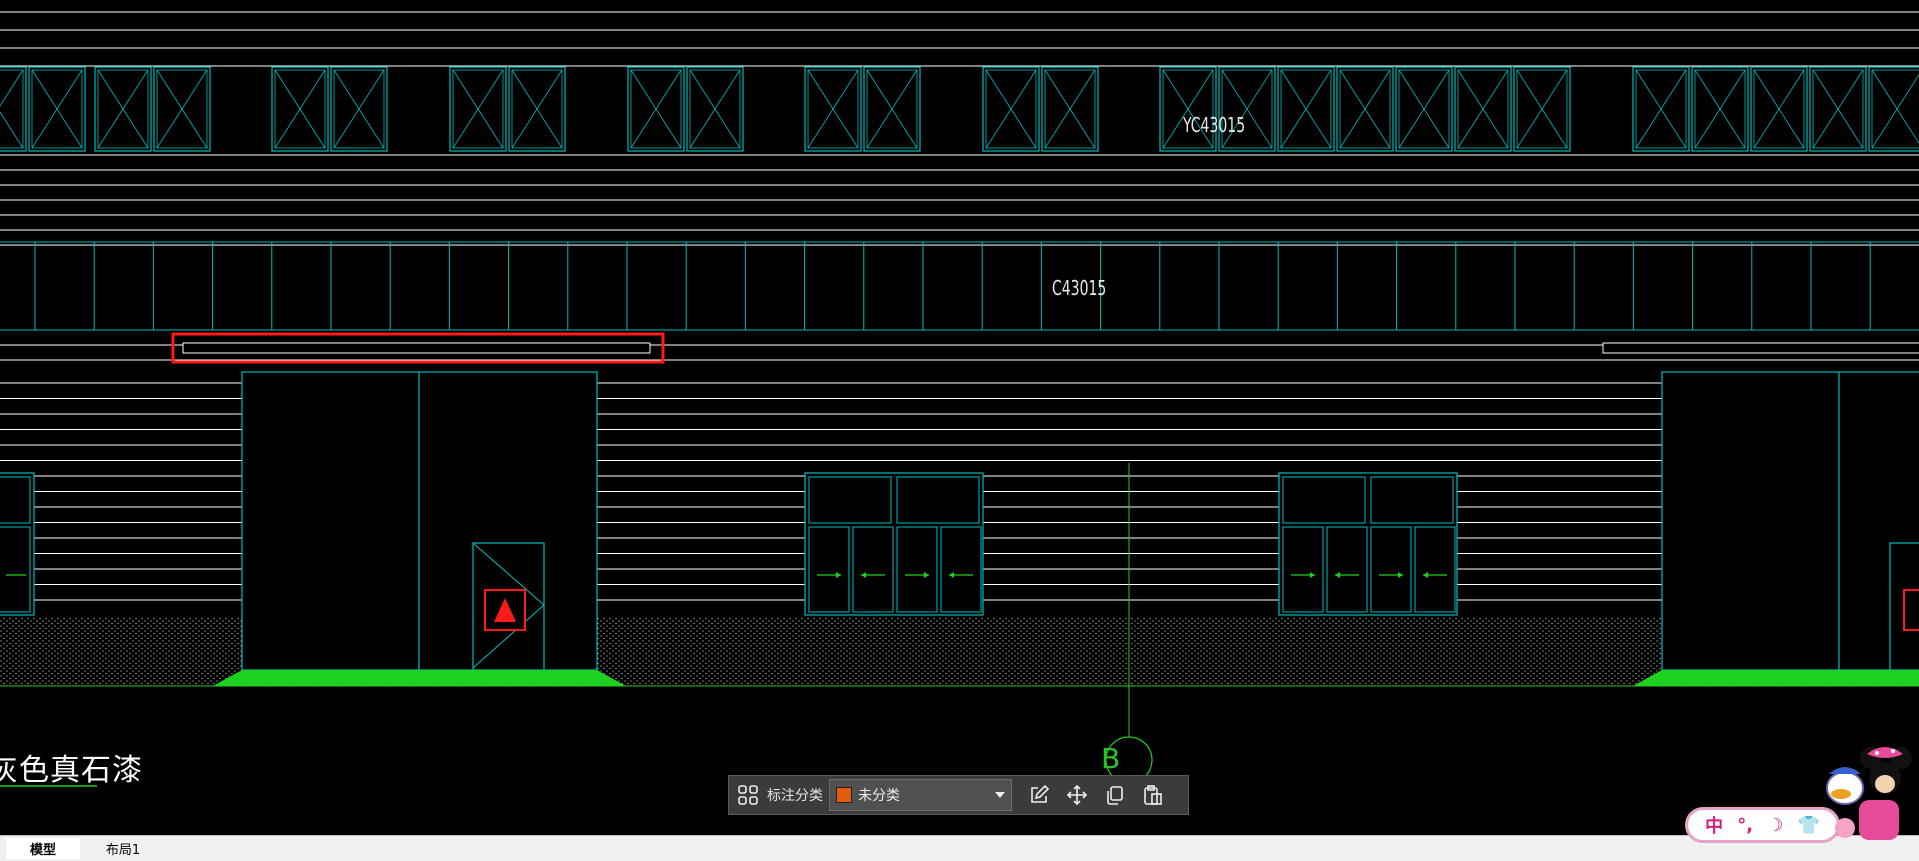 This screenshot has width=1919, height=861. Describe the element at coordinates (71, 770) in the screenshot. I see `material-note: 灰色真石漆` at that location.